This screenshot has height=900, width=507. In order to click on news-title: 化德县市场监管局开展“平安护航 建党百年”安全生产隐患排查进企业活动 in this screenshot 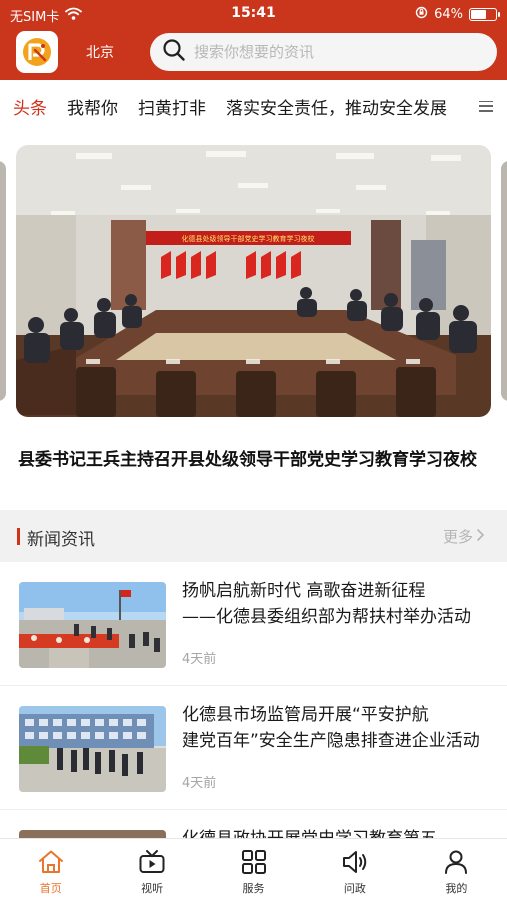, I will do `click(331, 728)`.